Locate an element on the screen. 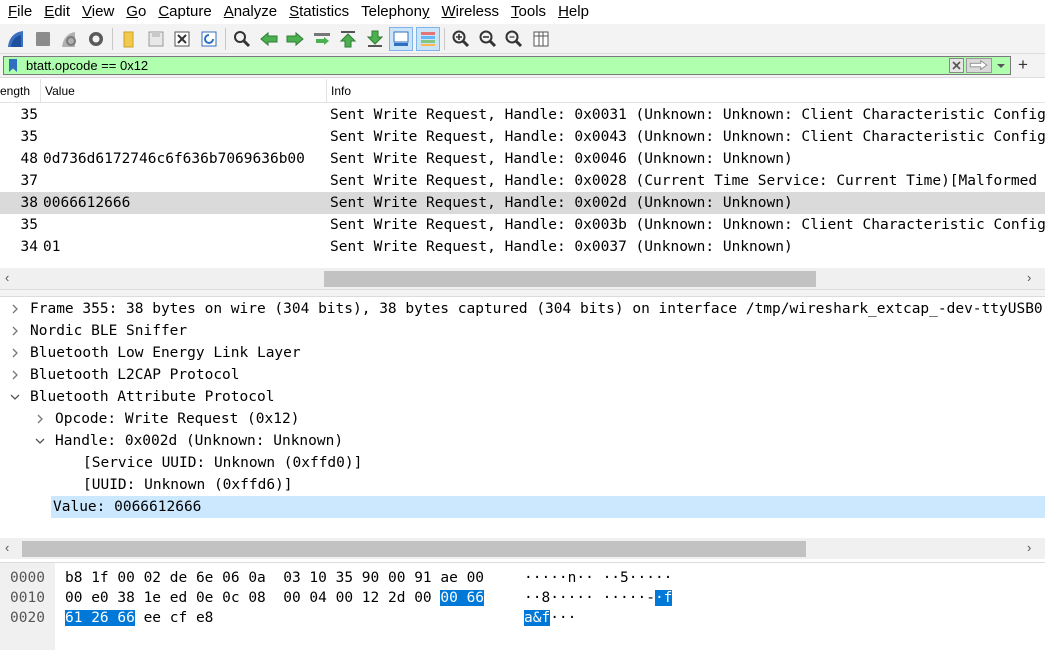  bookmark-icon is located at coordinates (13, 65).